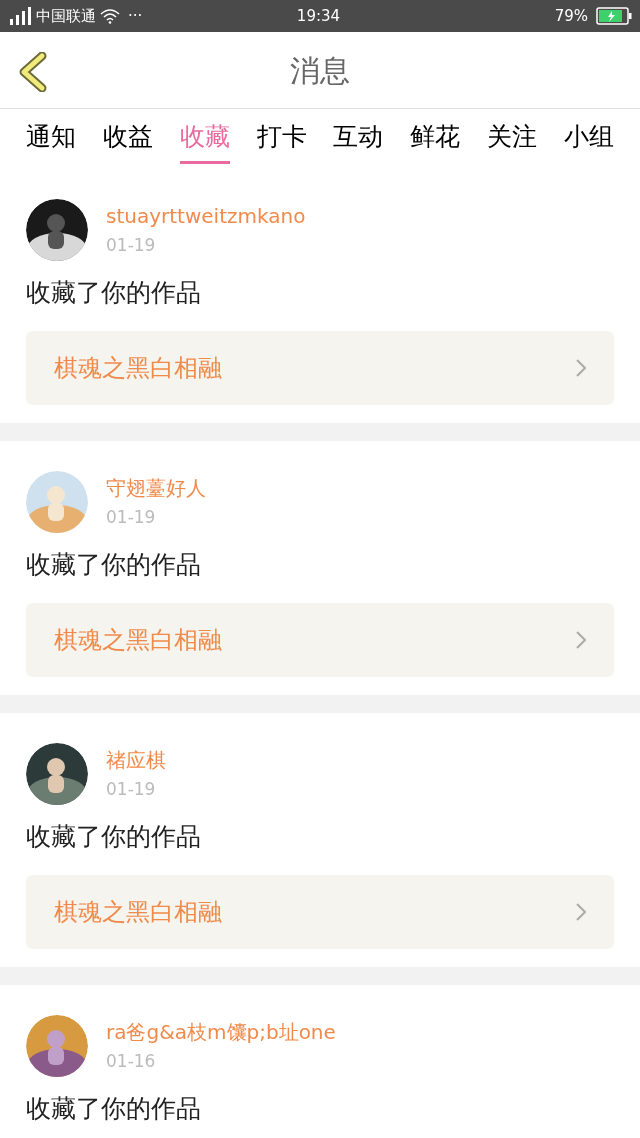 The image size is (640, 1138). Describe the element at coordinates (33, 72) in the screenshot. I see `back-chevron-icon` at that location.